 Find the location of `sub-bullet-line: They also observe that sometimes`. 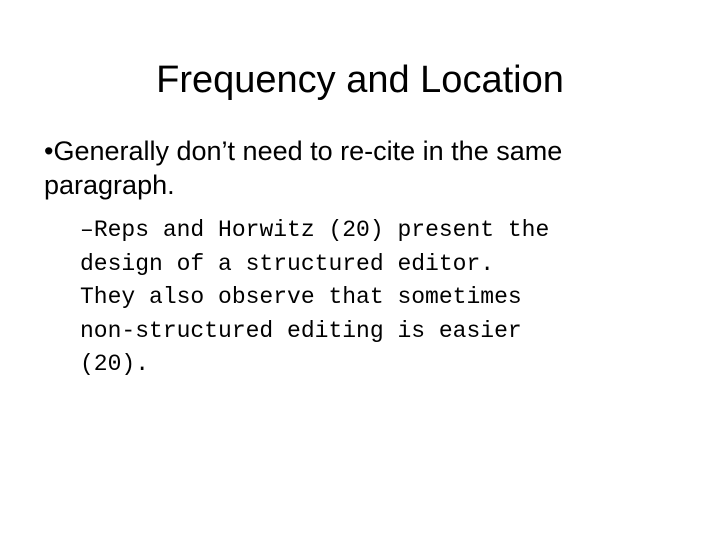

sub-bullet-line: They also observe that sometimes is located at coordinates (301, 297).